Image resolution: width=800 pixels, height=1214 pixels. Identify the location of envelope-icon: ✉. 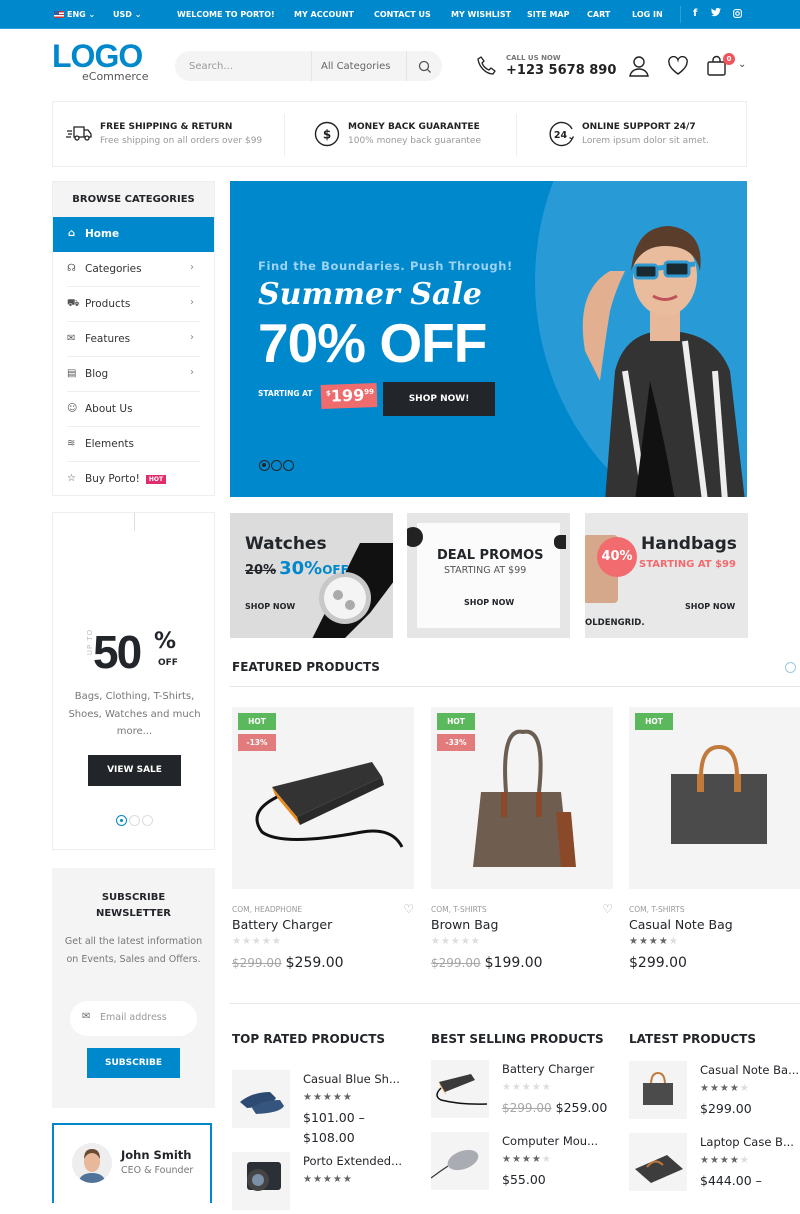
(71, 338).